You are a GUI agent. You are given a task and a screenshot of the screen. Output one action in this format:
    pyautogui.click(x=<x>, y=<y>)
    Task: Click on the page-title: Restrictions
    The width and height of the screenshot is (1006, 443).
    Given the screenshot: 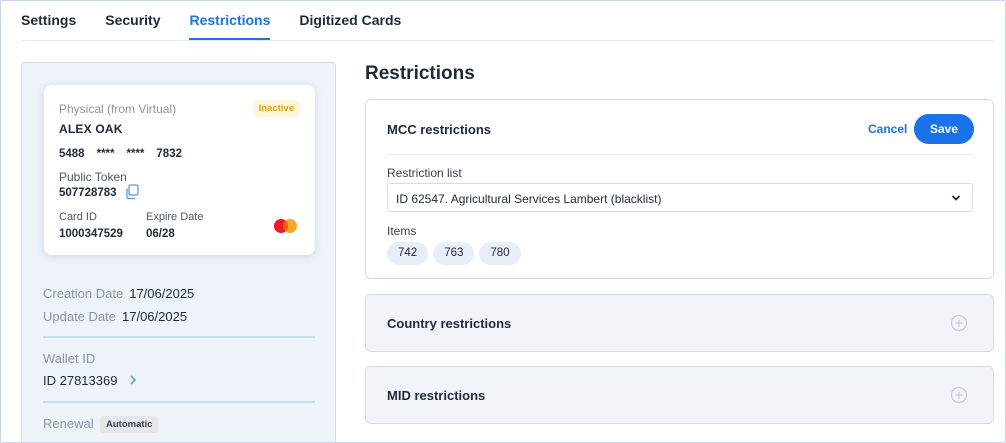 What is the action you would take?
    pyautogui.click(x=420, y=73)
    